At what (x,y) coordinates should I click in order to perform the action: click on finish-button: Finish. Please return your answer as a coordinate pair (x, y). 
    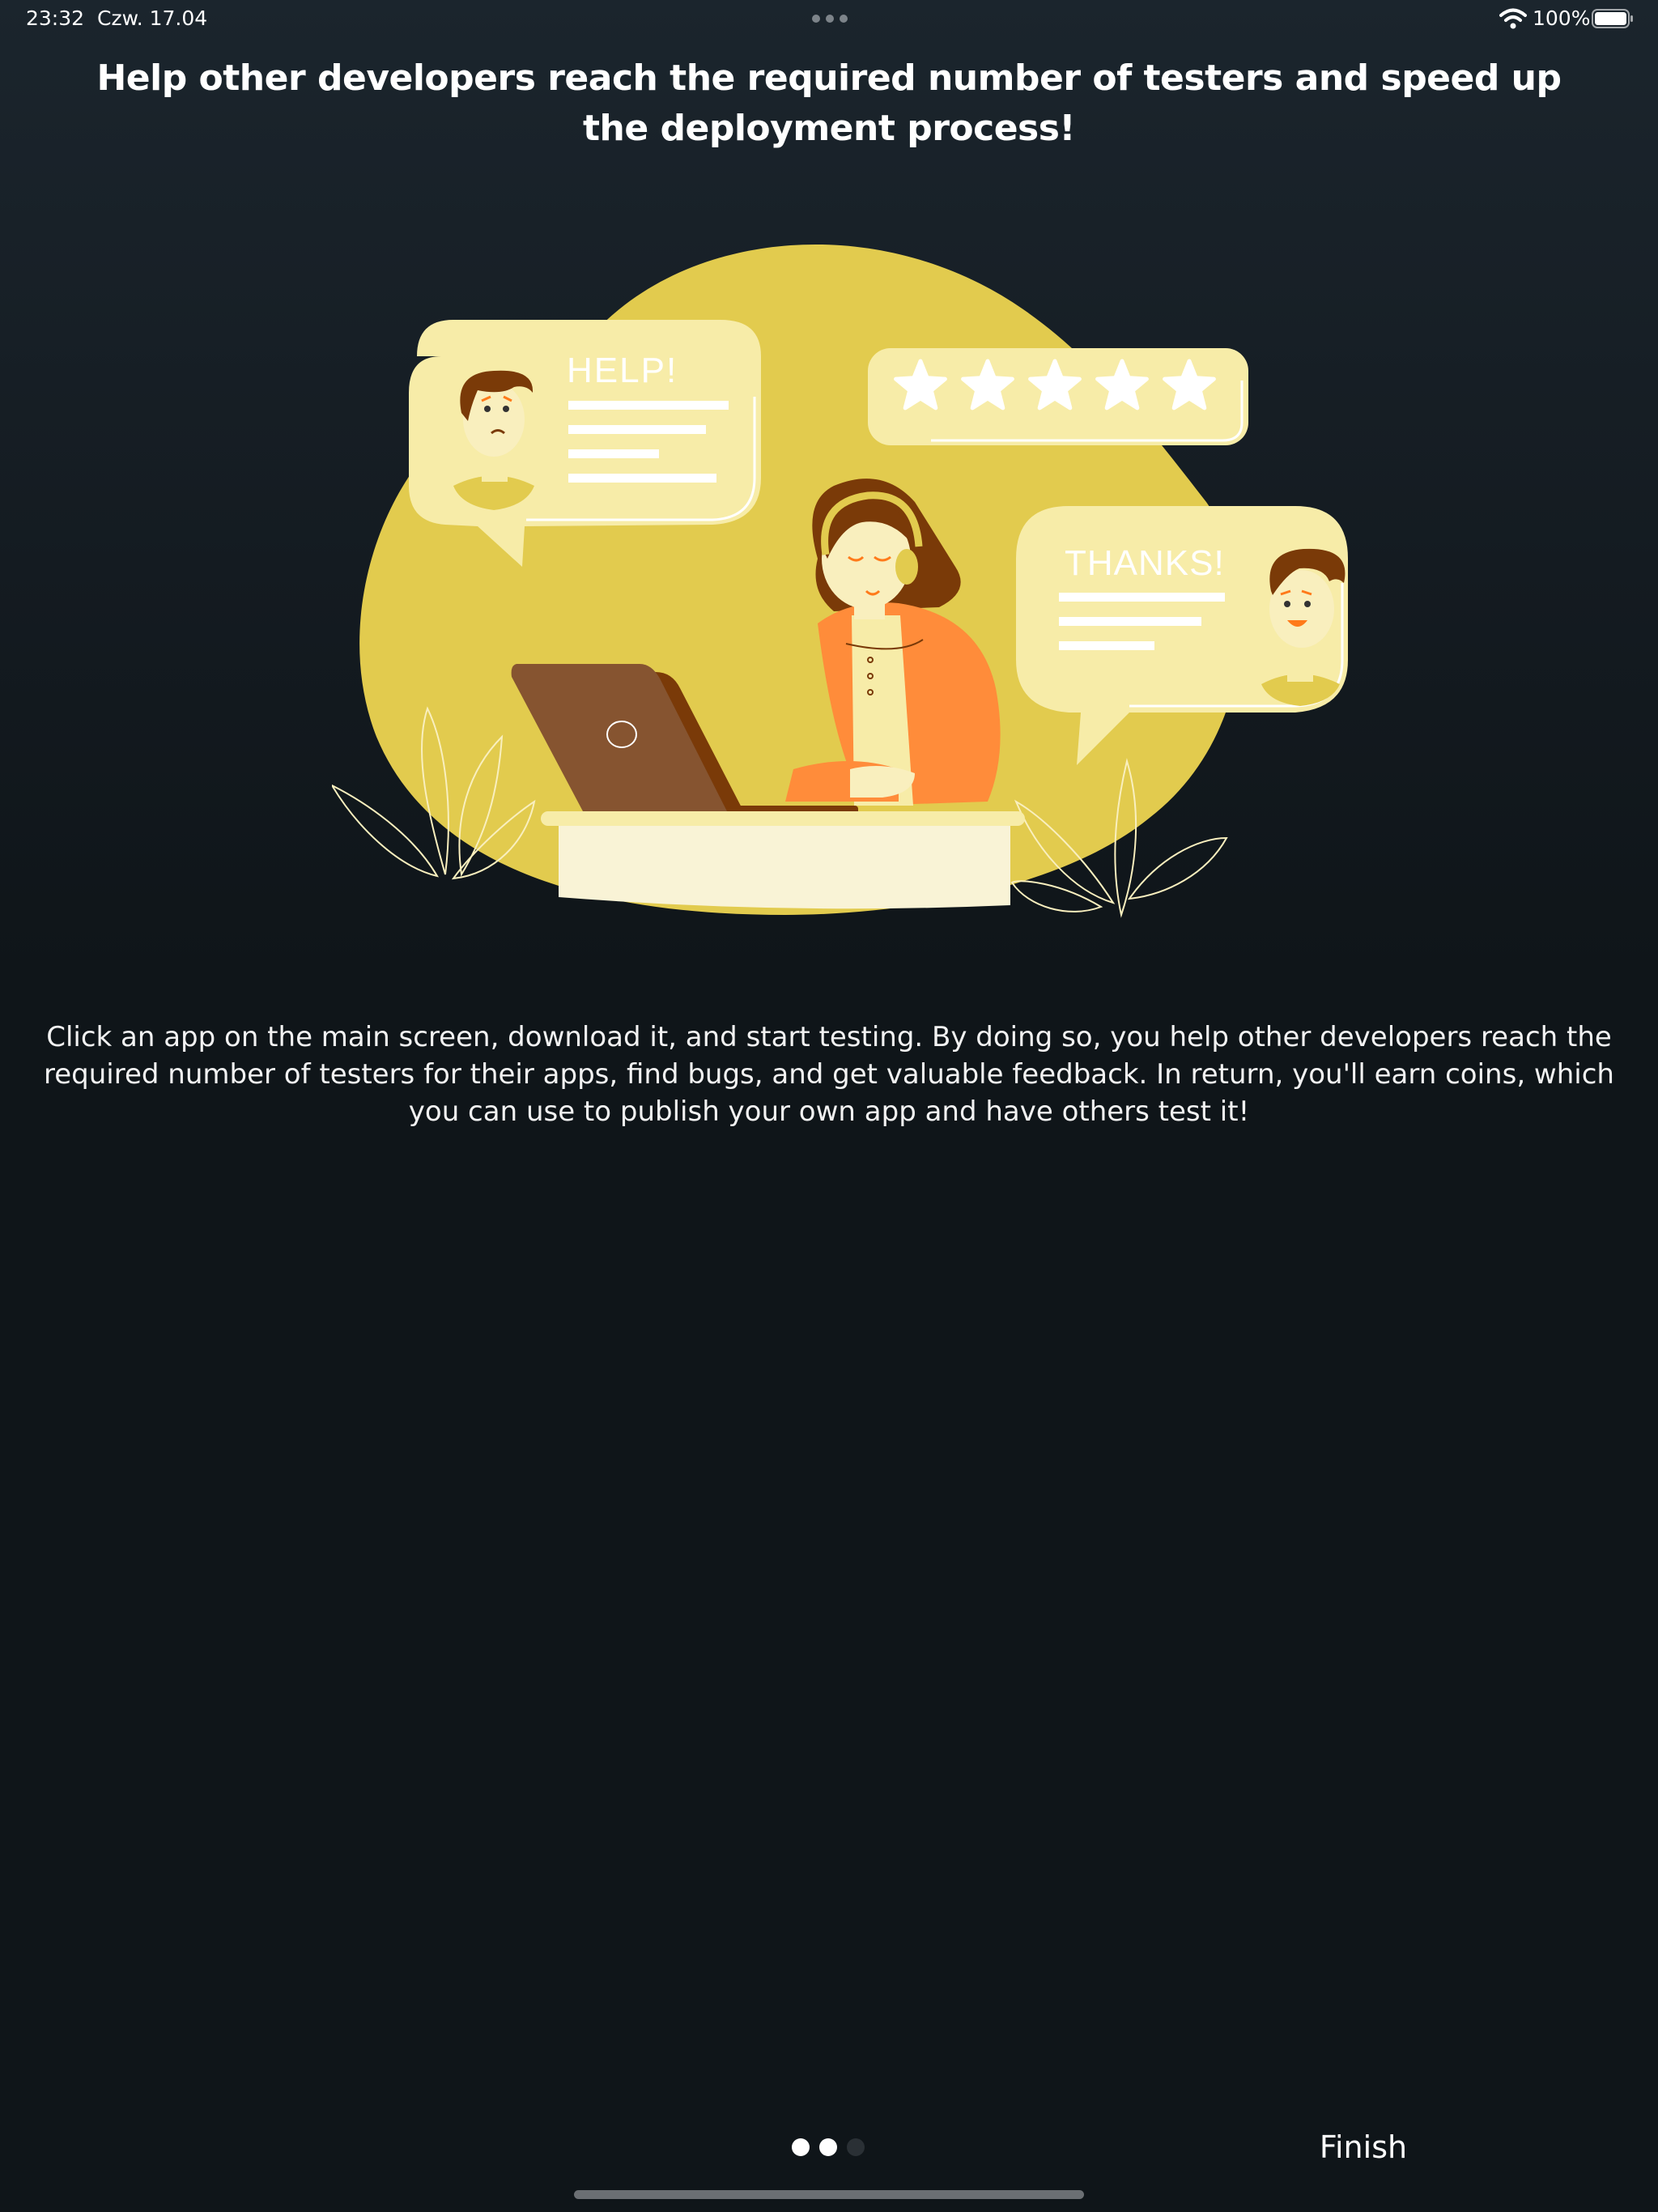
    Looking at the image, I should click on (1363, 2148).